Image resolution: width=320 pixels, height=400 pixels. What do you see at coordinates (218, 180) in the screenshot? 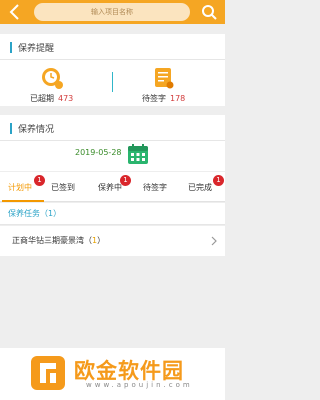
I see `tab-completed-badge: 1` at bounding box center [218, 180].